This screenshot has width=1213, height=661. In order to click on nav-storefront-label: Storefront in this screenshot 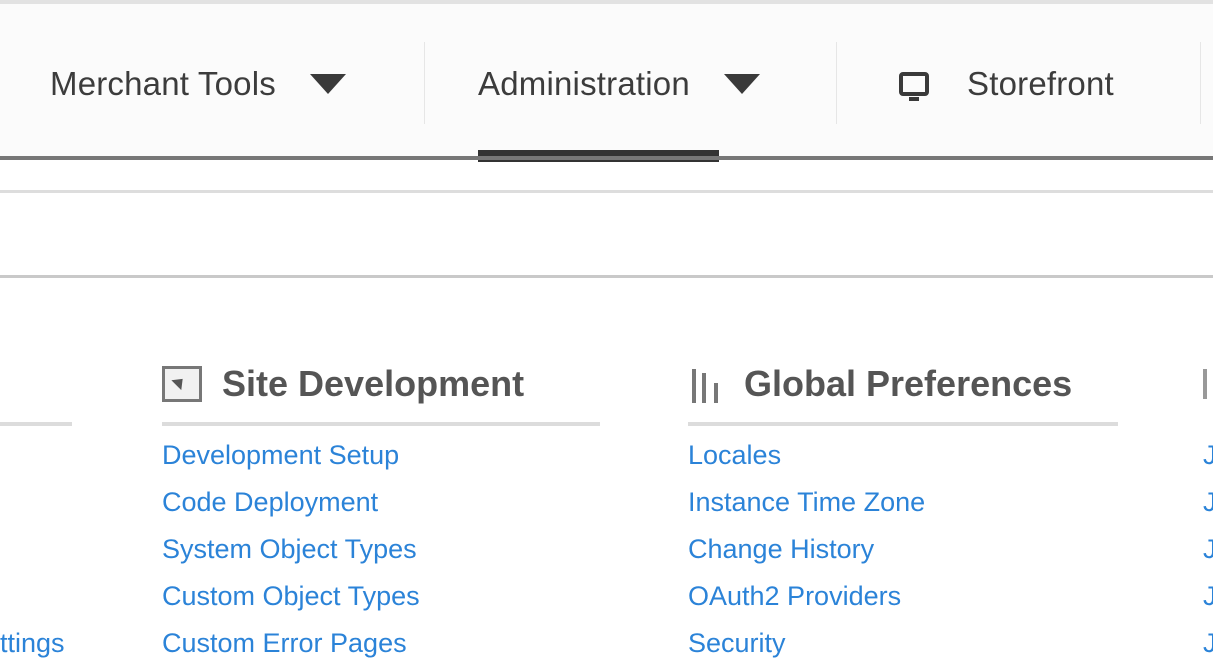, I will do `click(1040, 83)`.